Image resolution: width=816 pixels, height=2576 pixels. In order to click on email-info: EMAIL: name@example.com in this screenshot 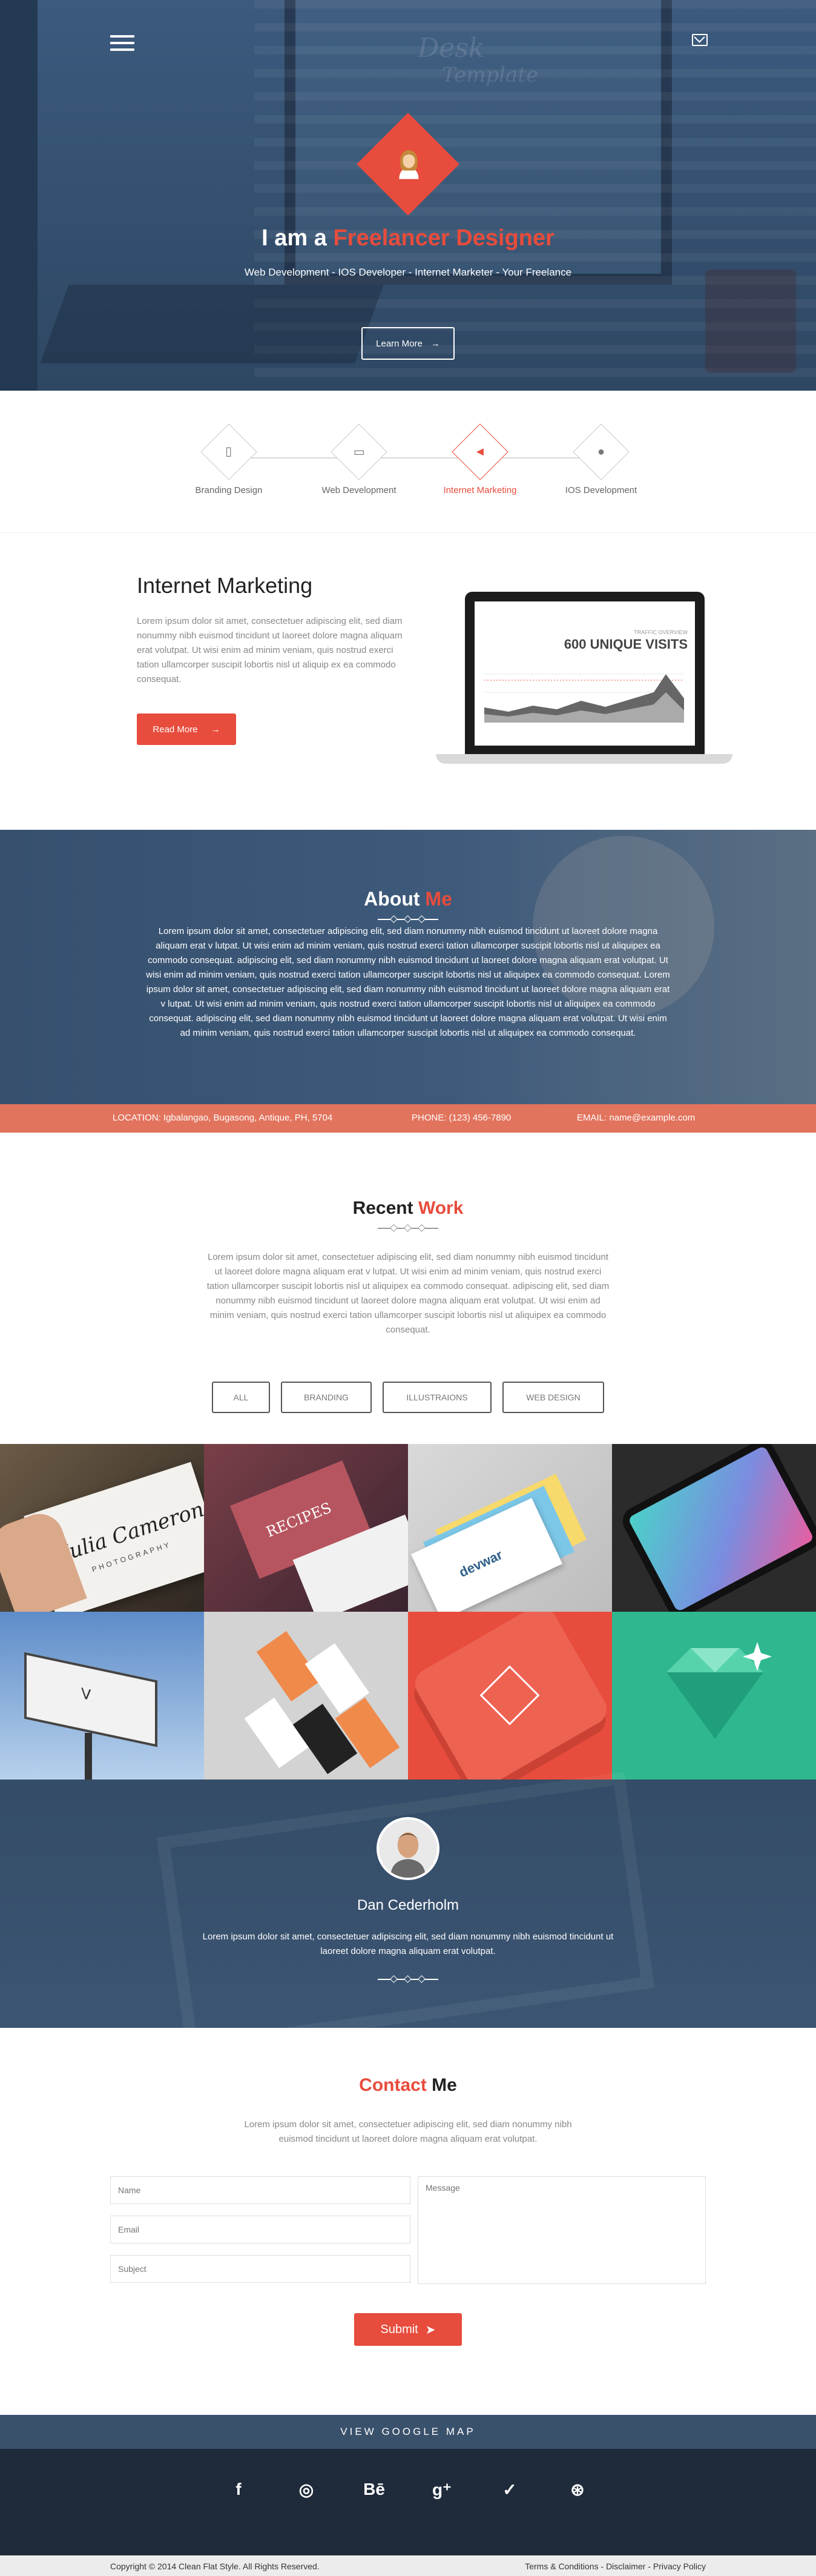, I will do `click(636, 1118)`.